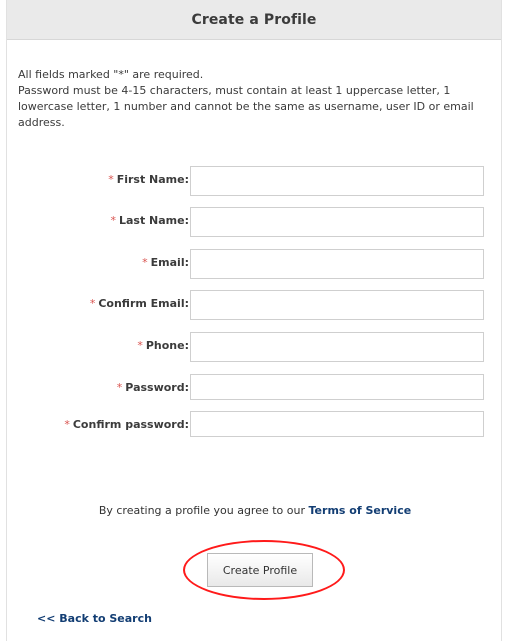  I want to click on create-profile-button: Create Profile, so click(260, 570).